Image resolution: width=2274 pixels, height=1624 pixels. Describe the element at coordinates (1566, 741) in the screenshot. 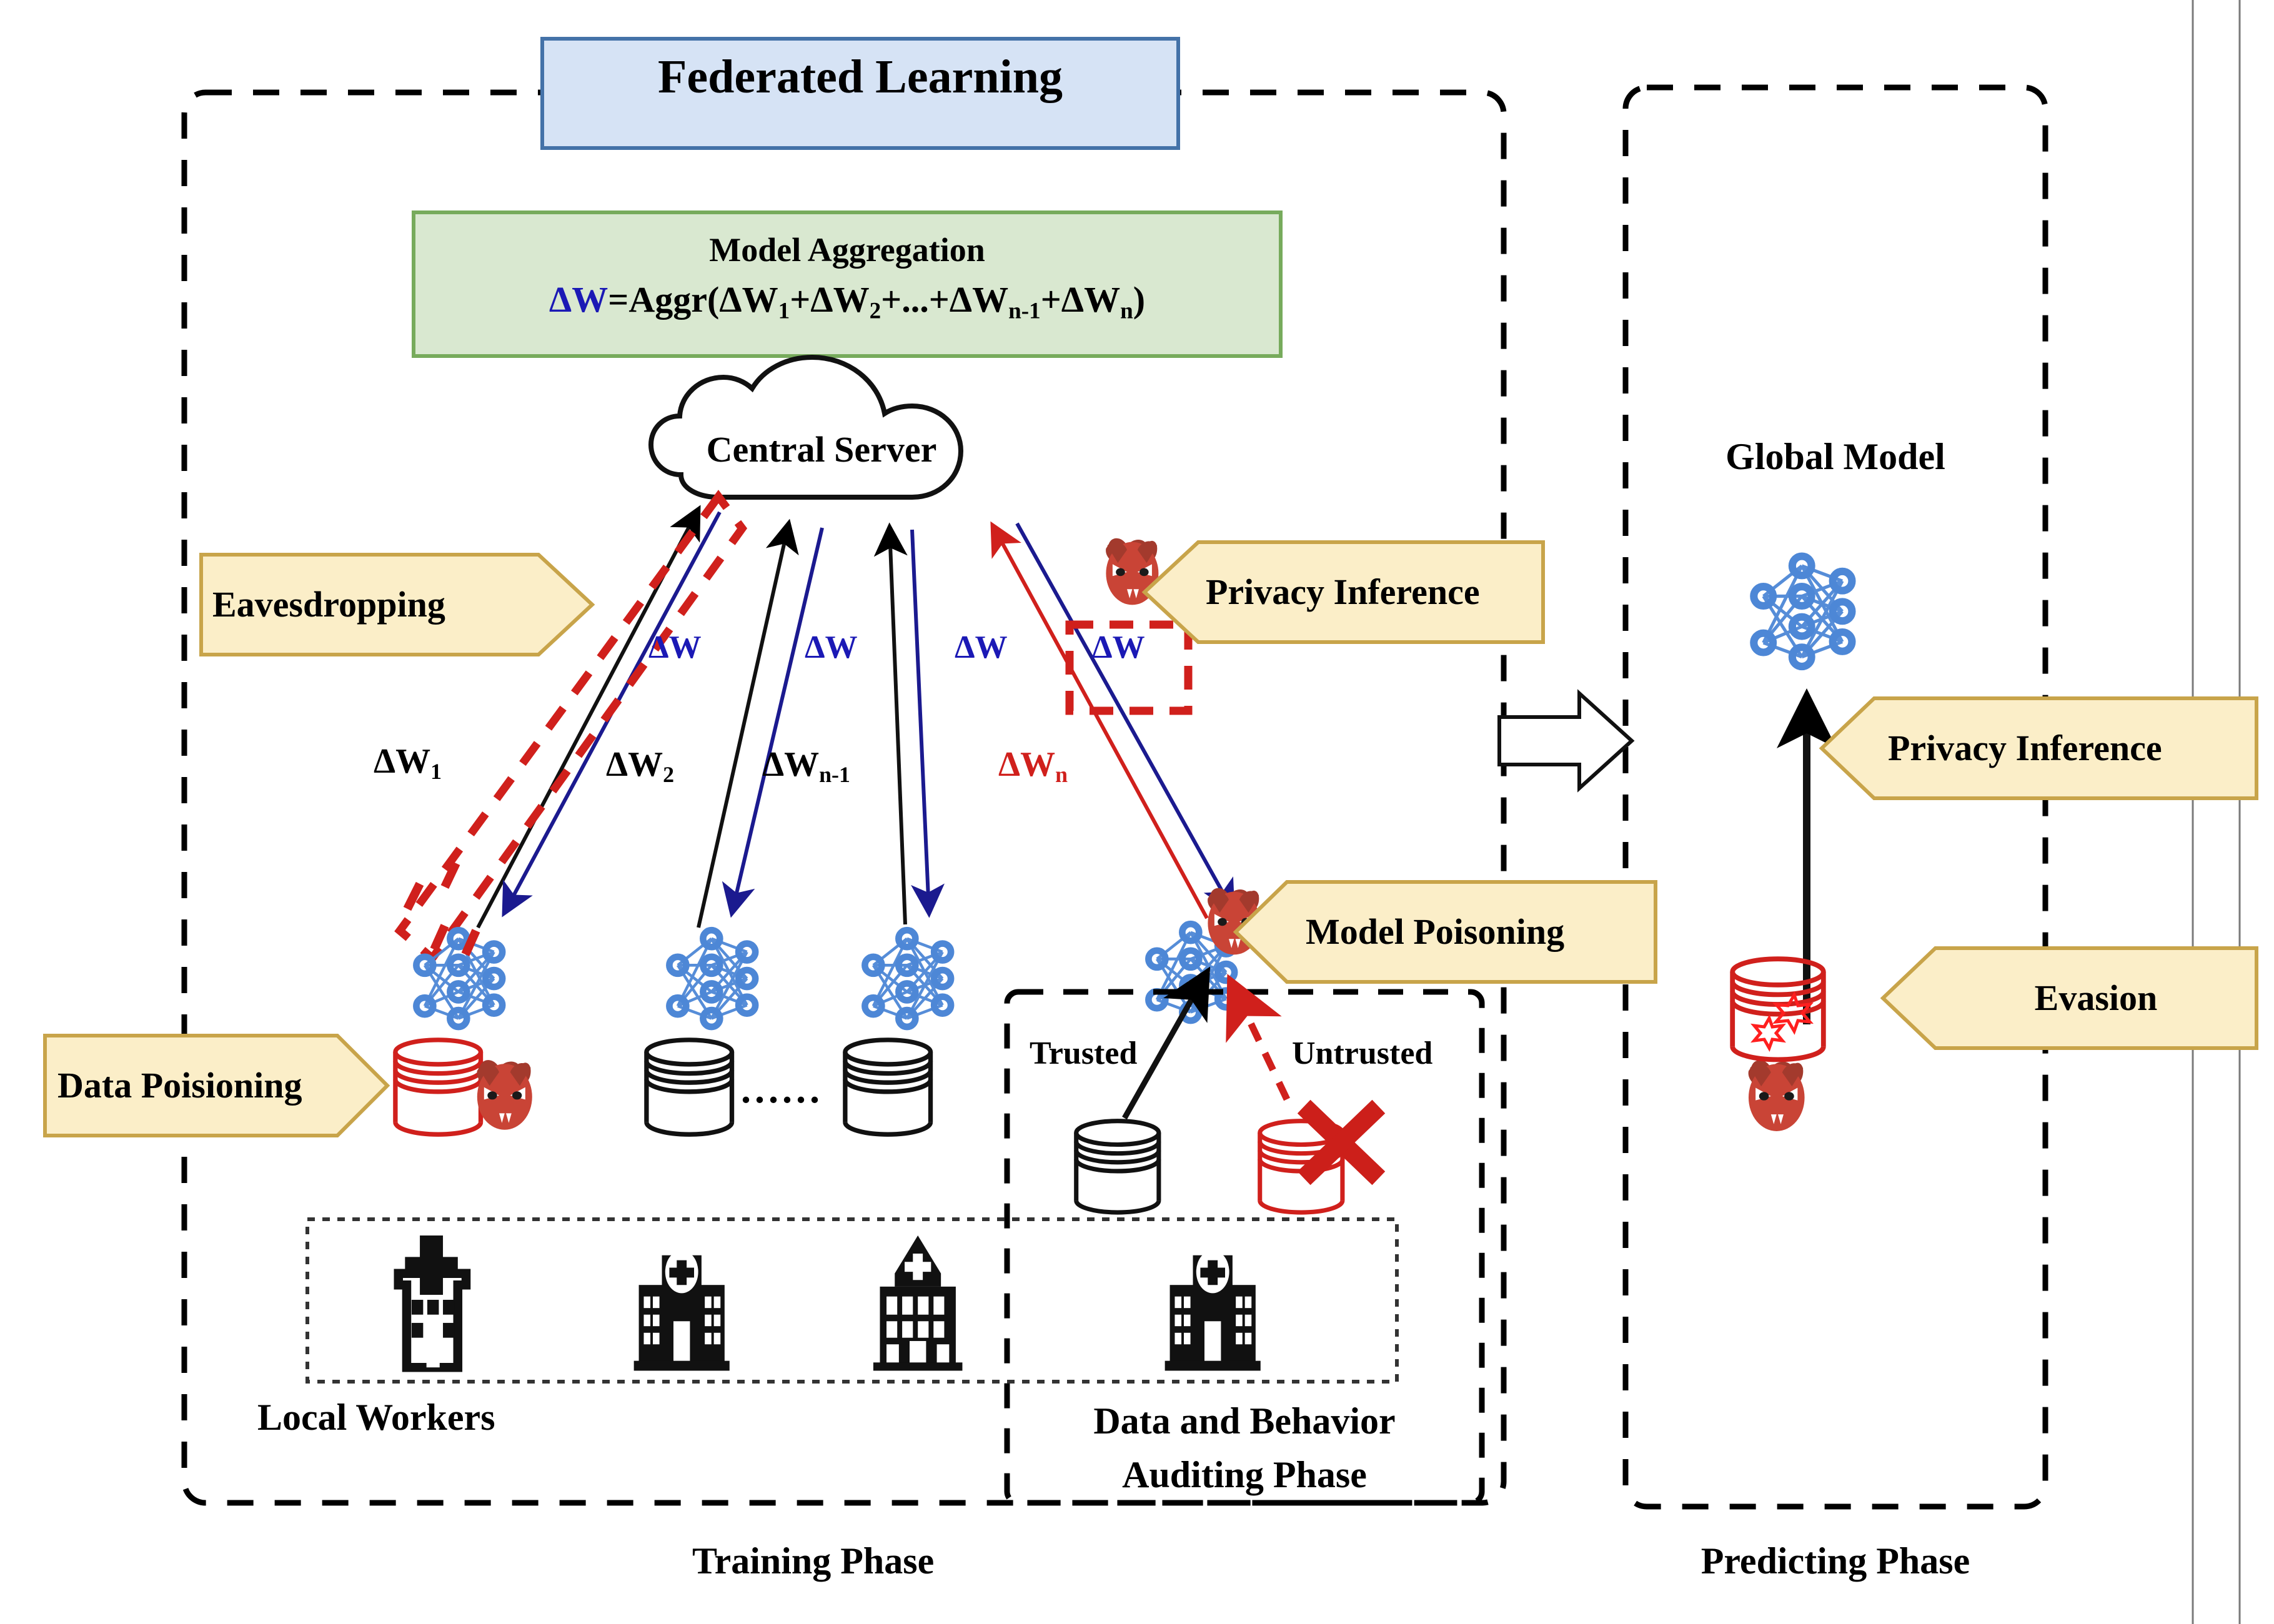

I see `phase-transition-arrow` at that location.